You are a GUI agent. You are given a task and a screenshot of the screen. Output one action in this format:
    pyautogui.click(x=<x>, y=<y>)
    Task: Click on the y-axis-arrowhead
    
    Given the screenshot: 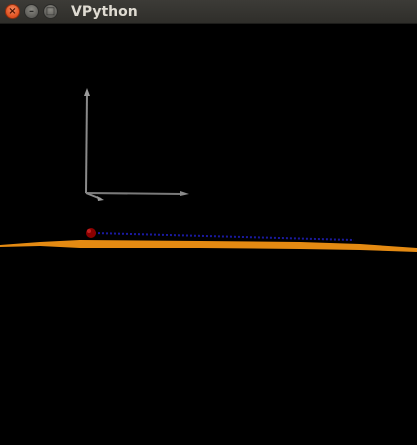 What is the action you would take?
    pyautogui.click(x=87, y=92)
    